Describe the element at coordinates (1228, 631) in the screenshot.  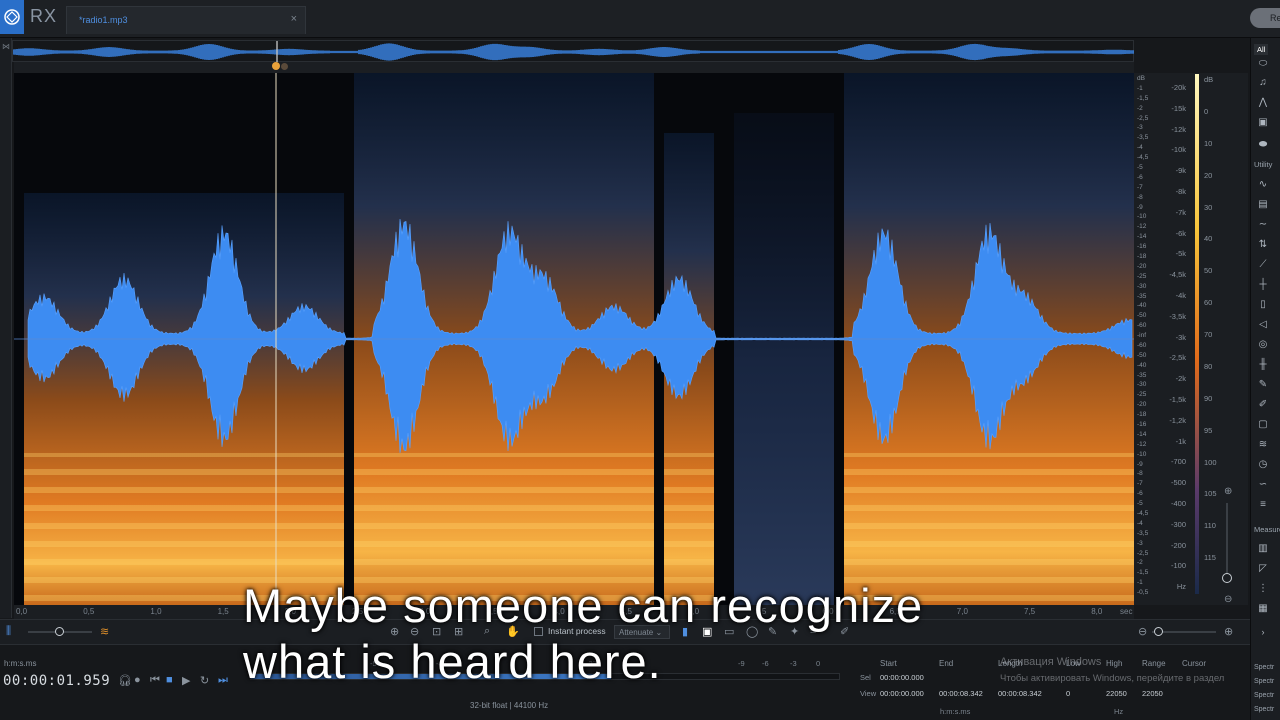
I see `zoom-in-horizontal-icon: ⊕` at that location.